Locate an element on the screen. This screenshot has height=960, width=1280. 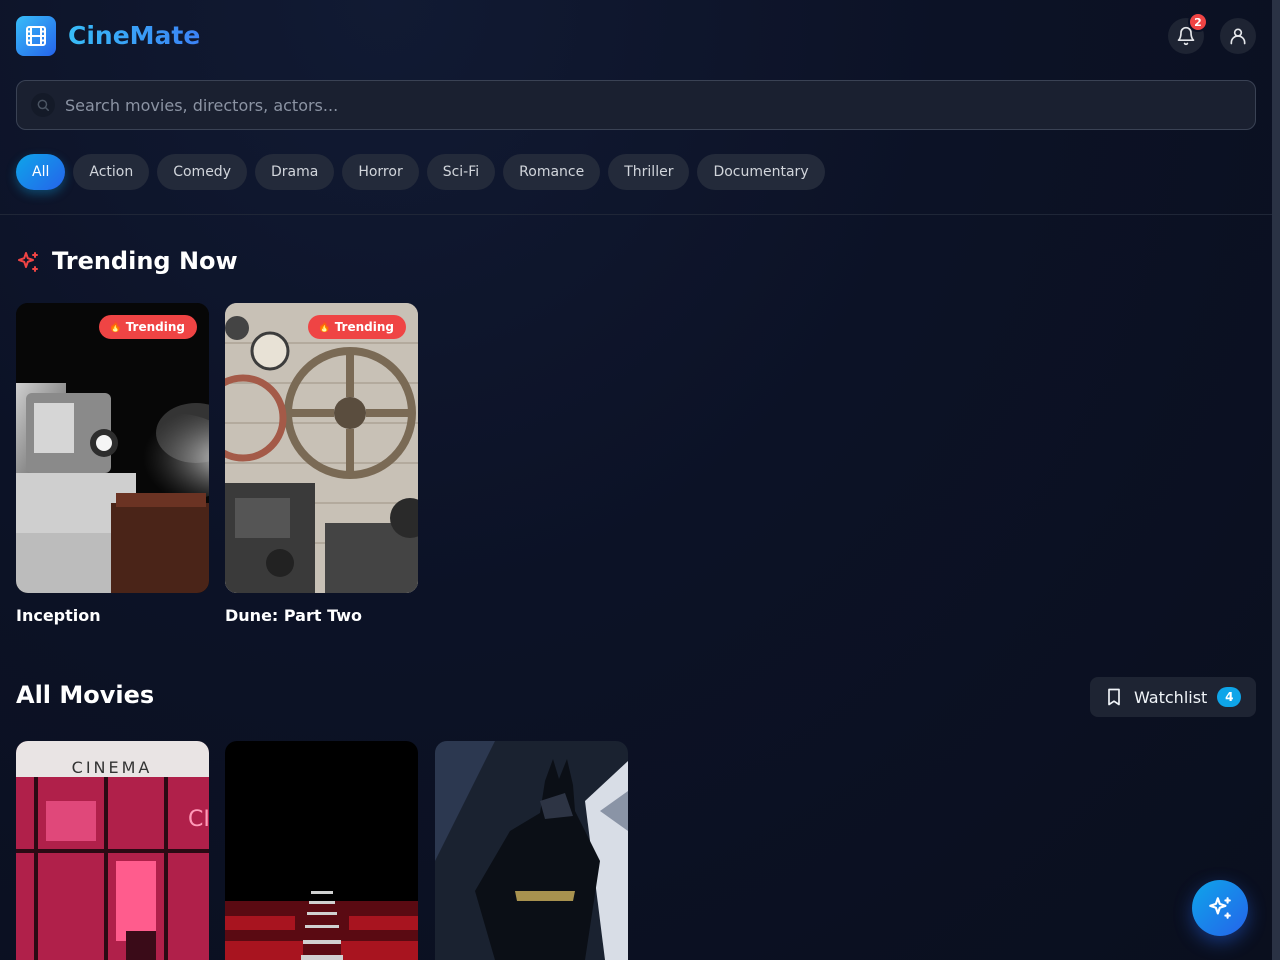
search-bar is located at coordinates (636, 105).